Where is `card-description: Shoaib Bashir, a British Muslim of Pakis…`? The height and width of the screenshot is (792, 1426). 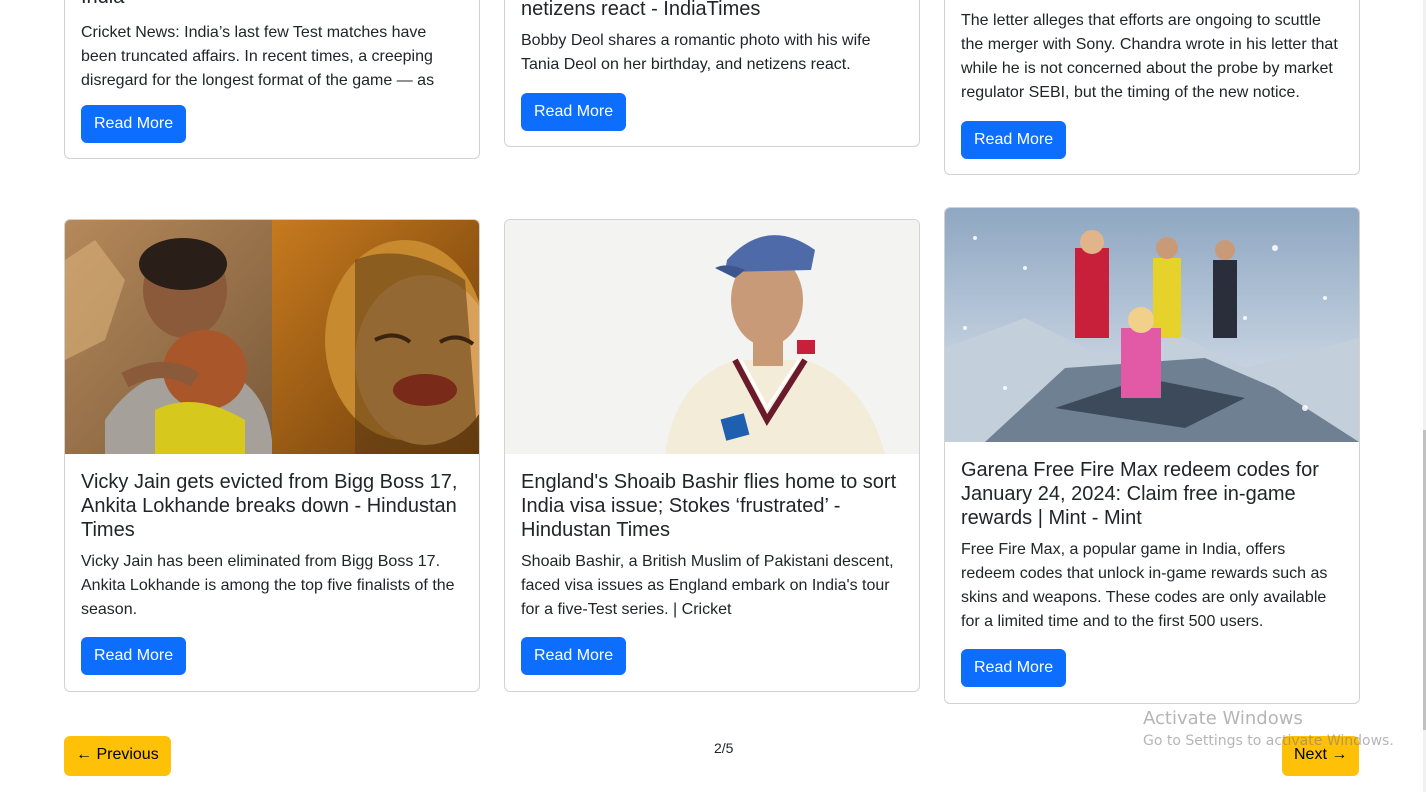 card-description: Shoaib Bashir, a British Muslim of Pakis… is located at coordinates (707, 585).